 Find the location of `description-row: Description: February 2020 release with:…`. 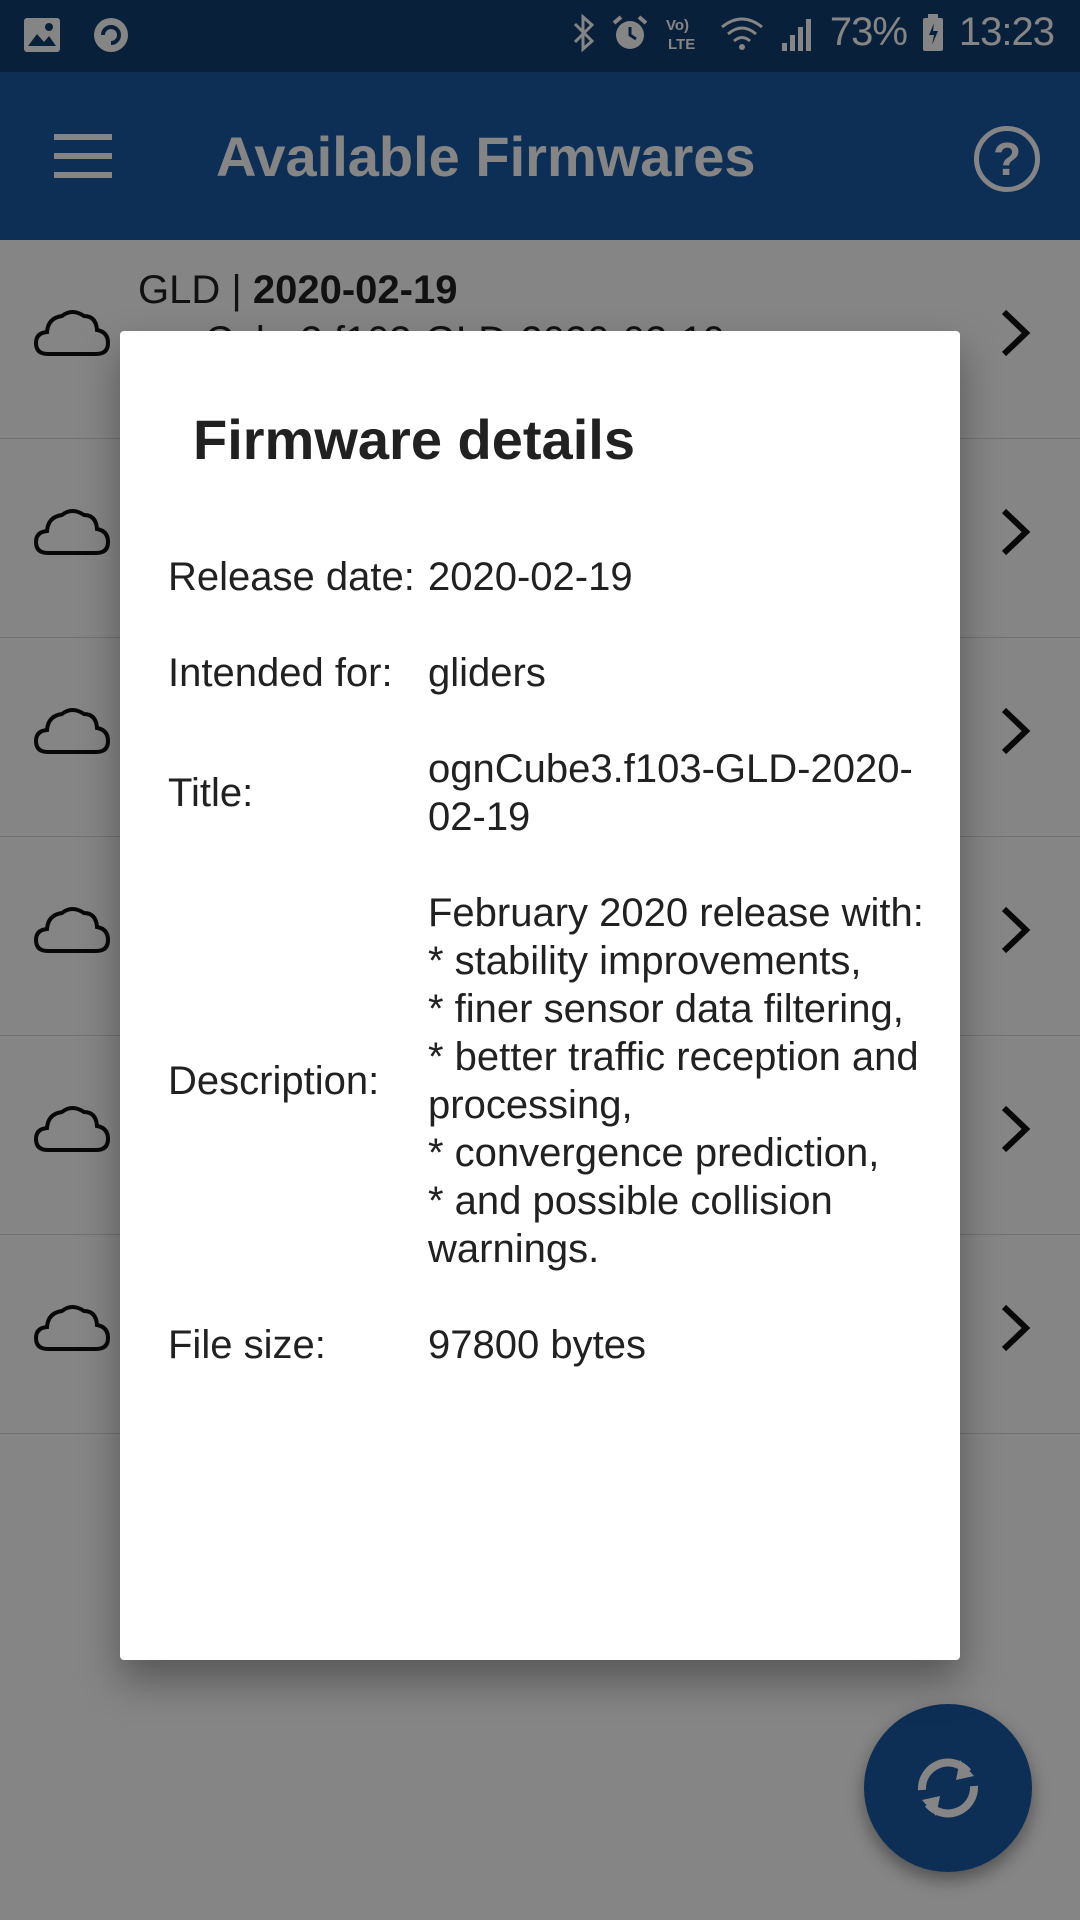

description-row: Description: February 2020 release with:… is located at coordinates (548, 1081).